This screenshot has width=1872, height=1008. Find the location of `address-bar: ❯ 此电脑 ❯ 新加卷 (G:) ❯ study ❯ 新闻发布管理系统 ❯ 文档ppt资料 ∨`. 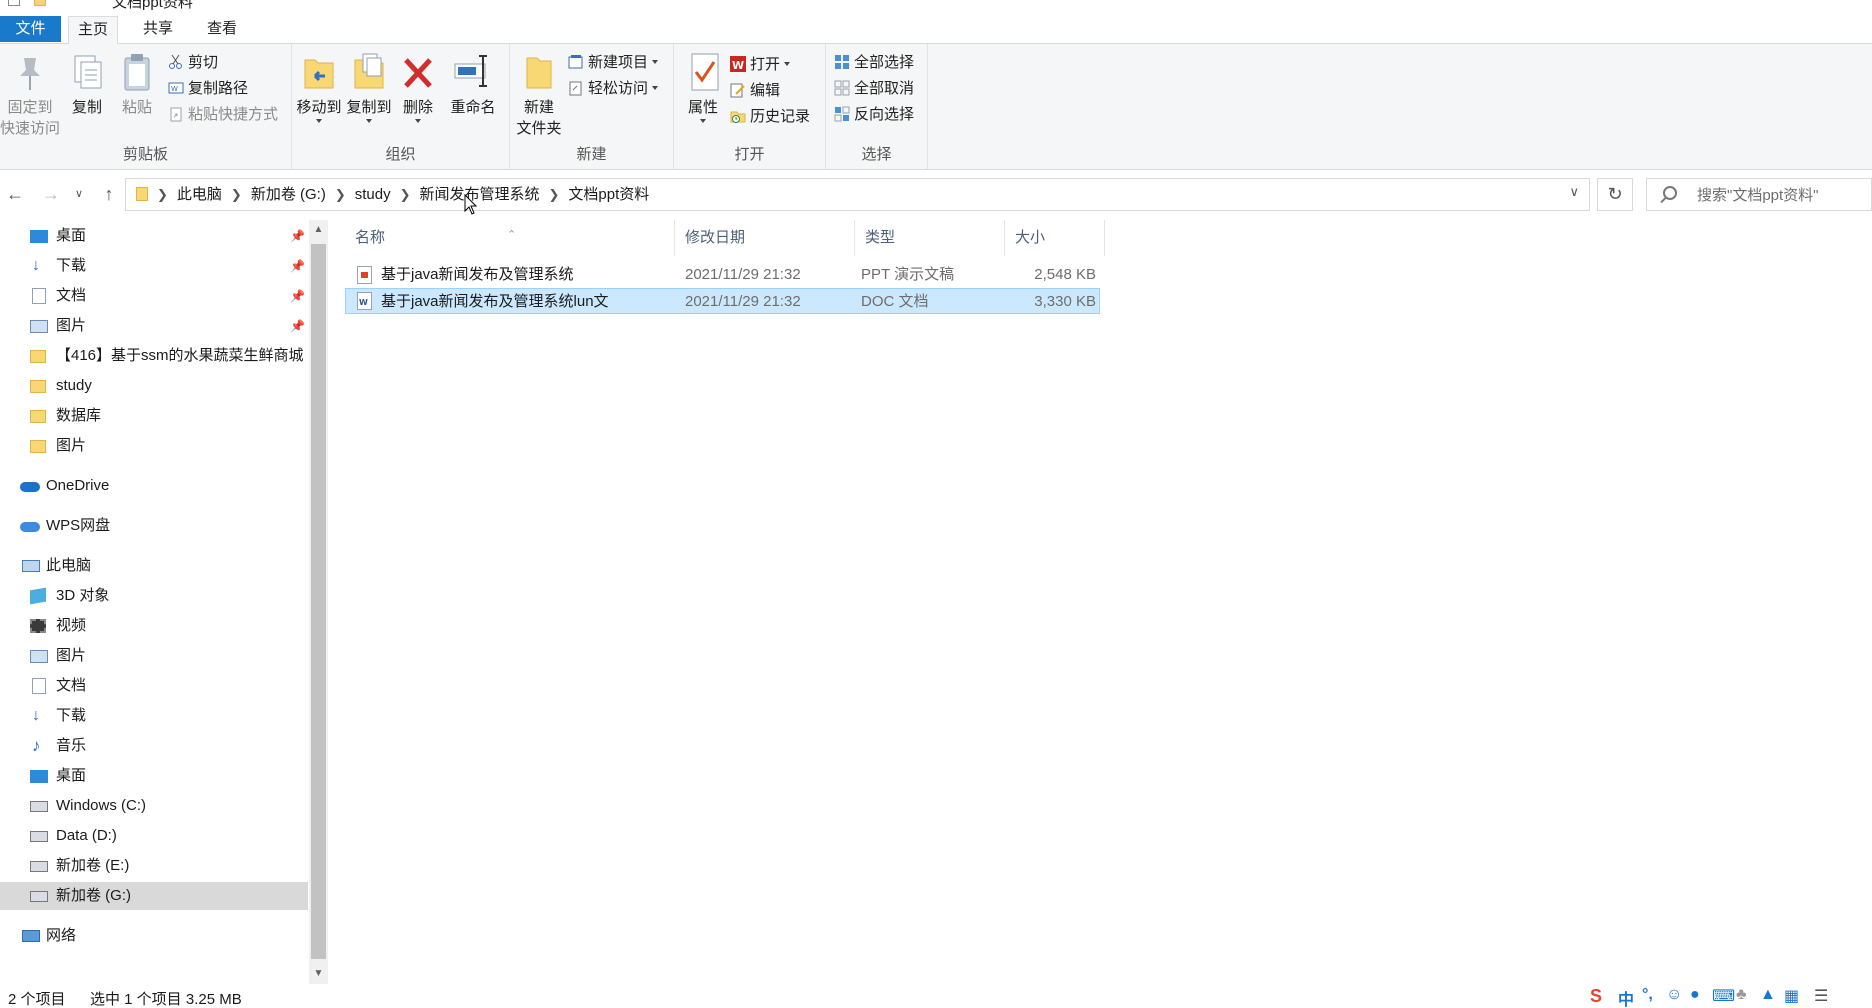

address-bar: ❯ 此电脑 ❯ 新加卷 (G:) ❯ study ❯ 新闻发布管理系统 ❯ 文档ppt资料 ∨ is located at coordinates (857, 194).